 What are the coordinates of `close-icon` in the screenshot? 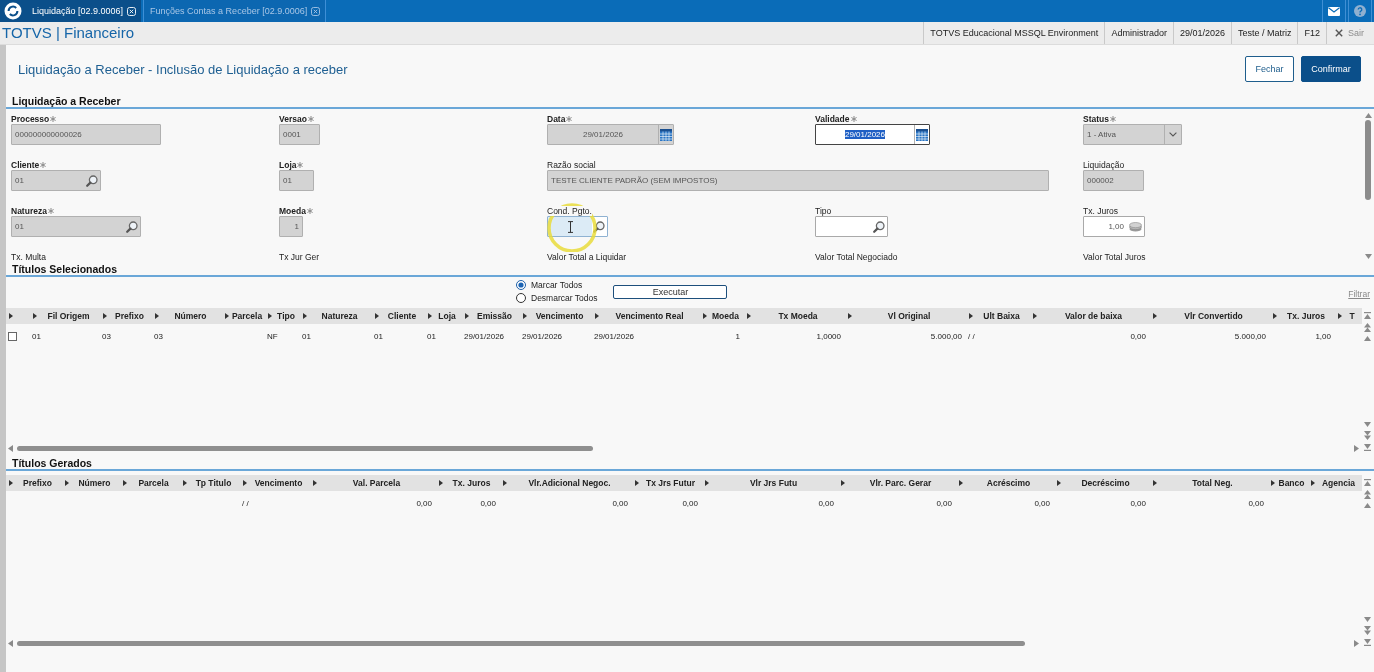 It's located at (316, 11).